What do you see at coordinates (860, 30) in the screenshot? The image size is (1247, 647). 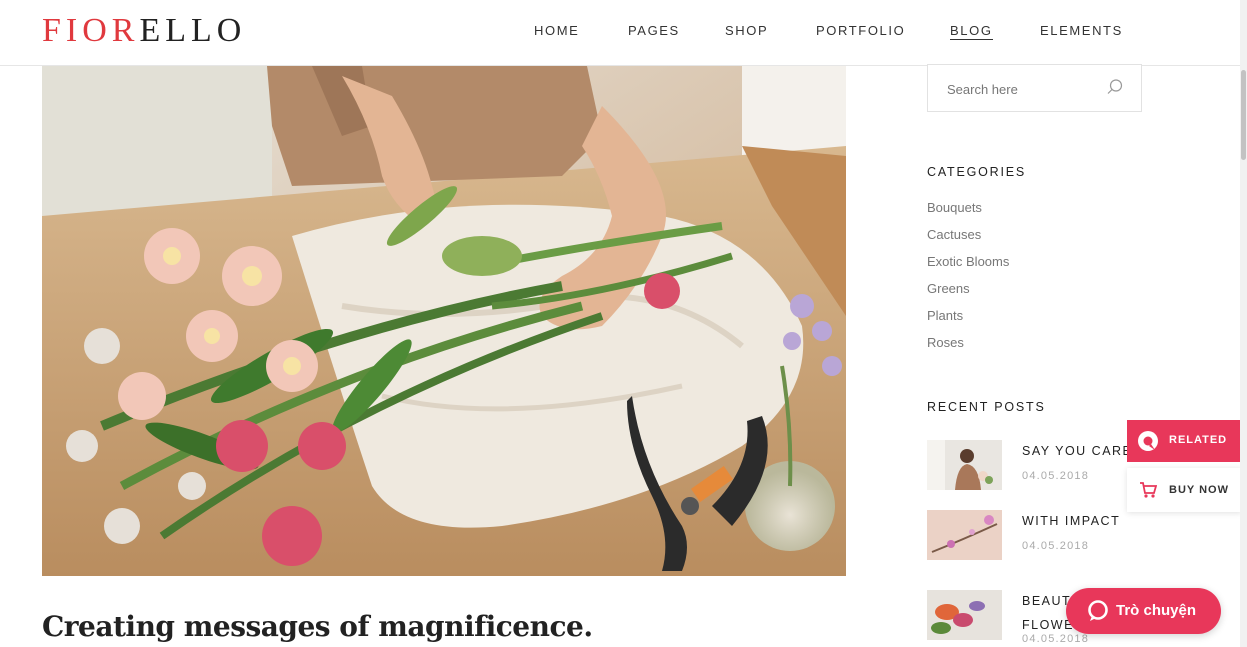 I see `nav-portfolio: PORTFOLIO` at bounding box center [860, 30].